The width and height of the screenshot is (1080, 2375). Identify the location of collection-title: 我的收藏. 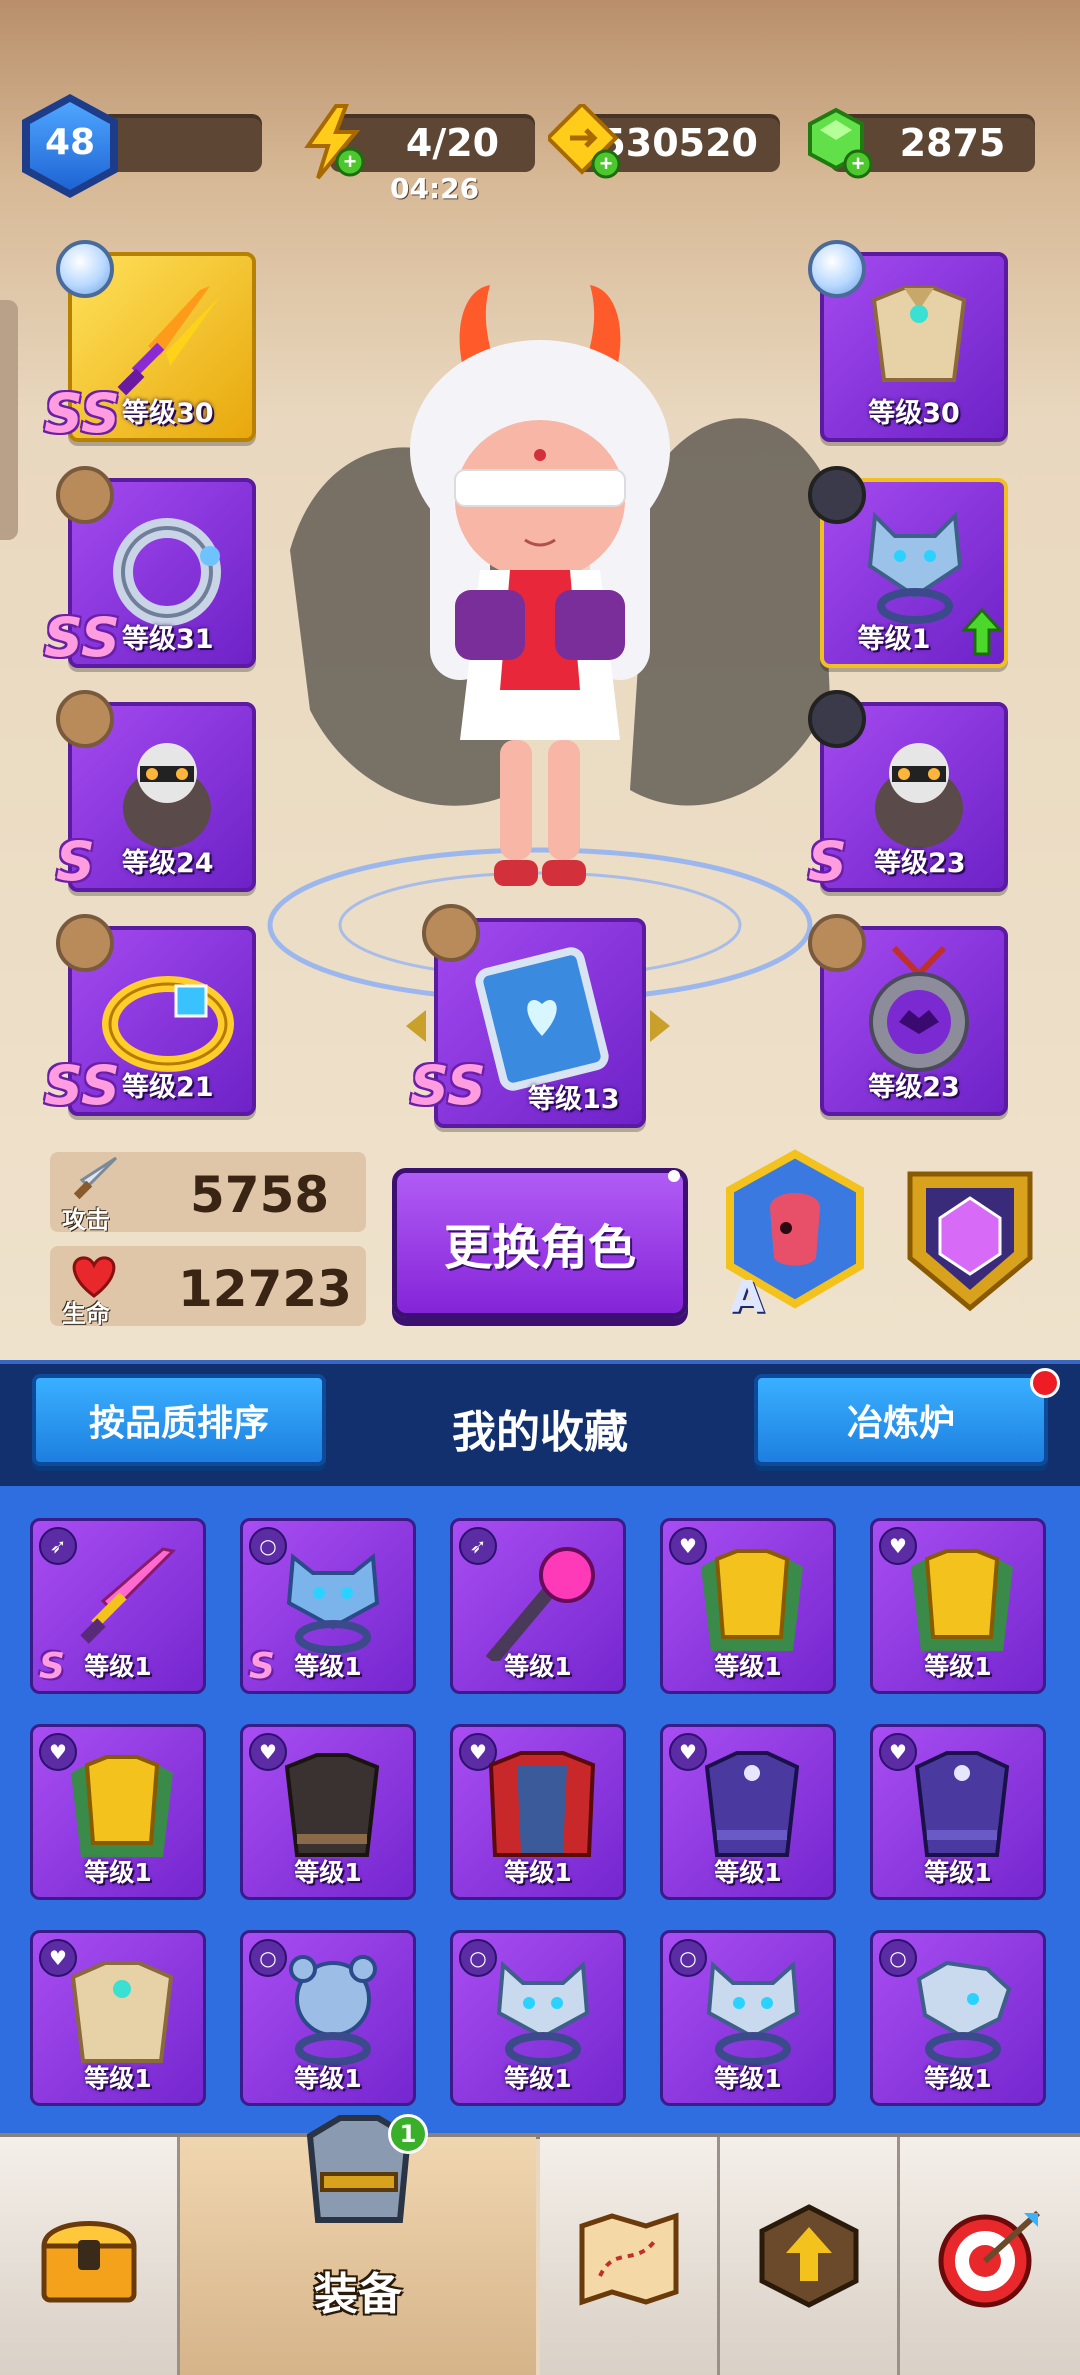
(540, 1432).